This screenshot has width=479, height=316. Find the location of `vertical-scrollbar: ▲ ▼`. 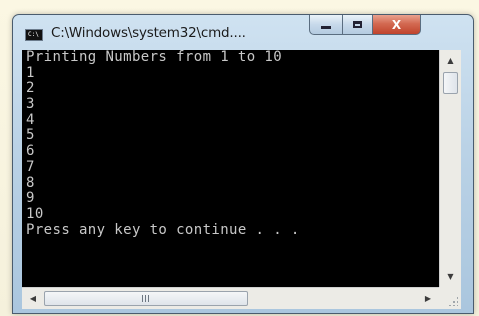

vertical-scrollbar: ▲ ▼ is located at coordinates (450, 168).